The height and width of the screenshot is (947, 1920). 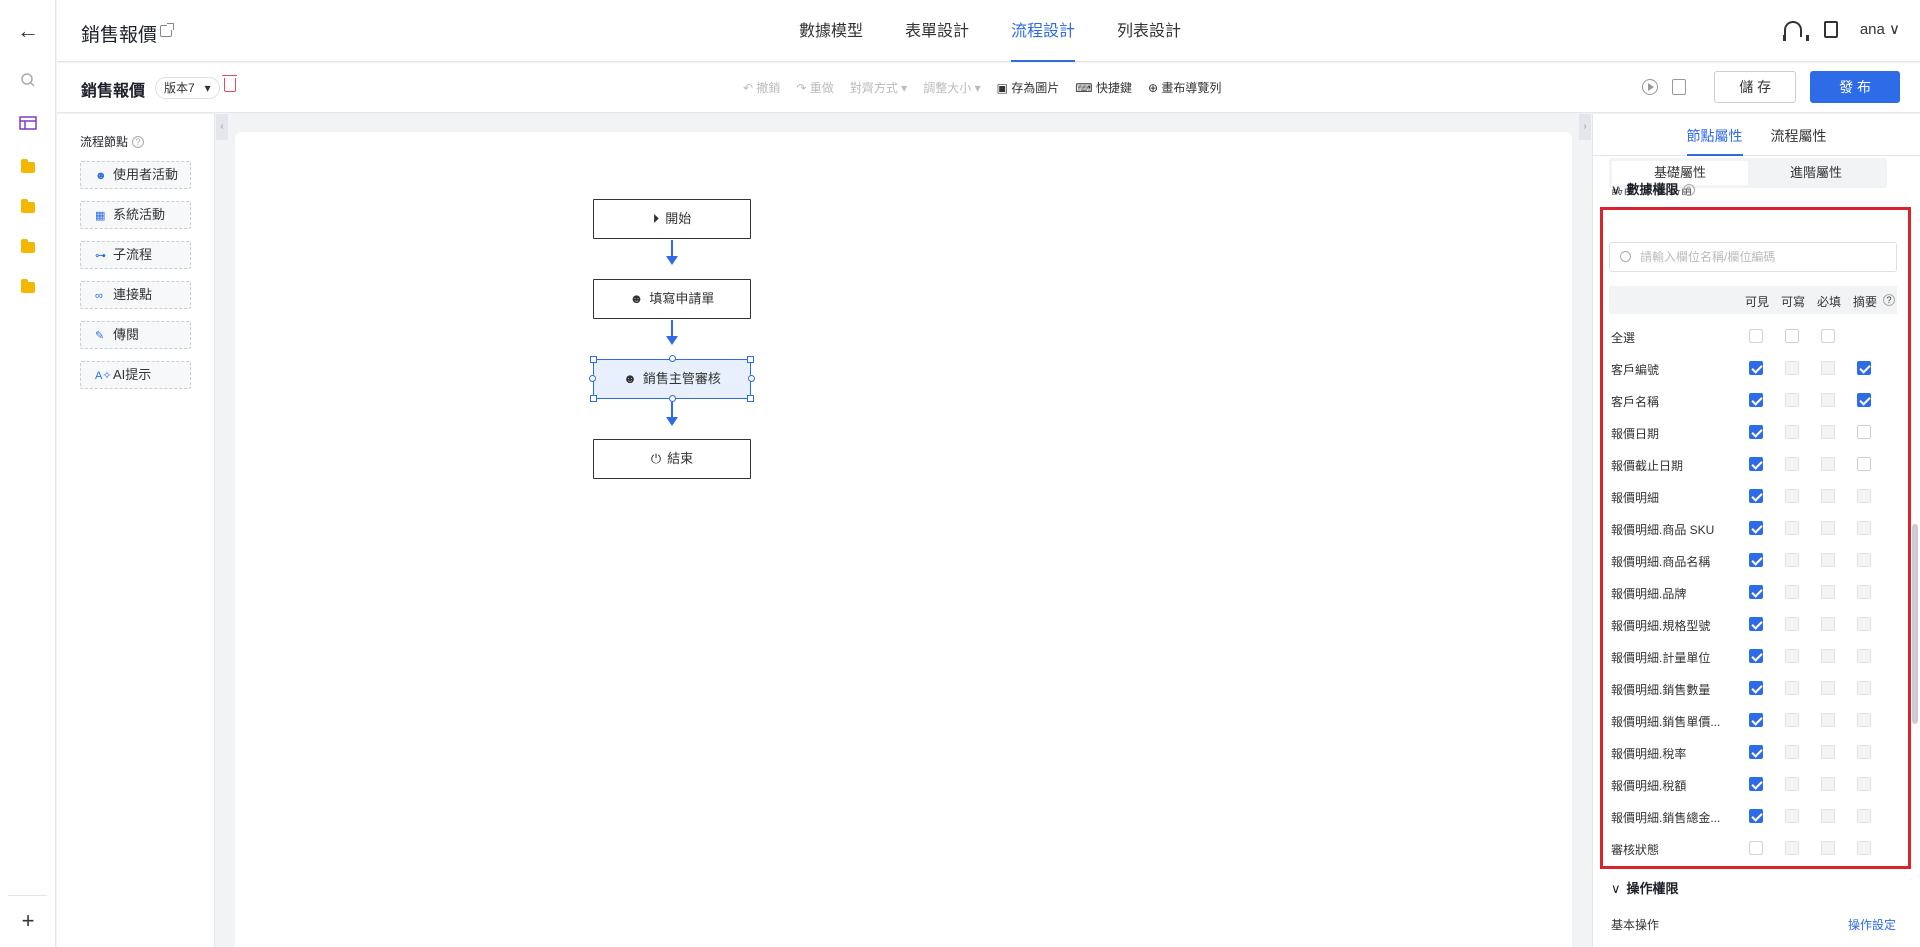 I want to click on redo-button: ↷ 重做, so click(x=814, y=87).